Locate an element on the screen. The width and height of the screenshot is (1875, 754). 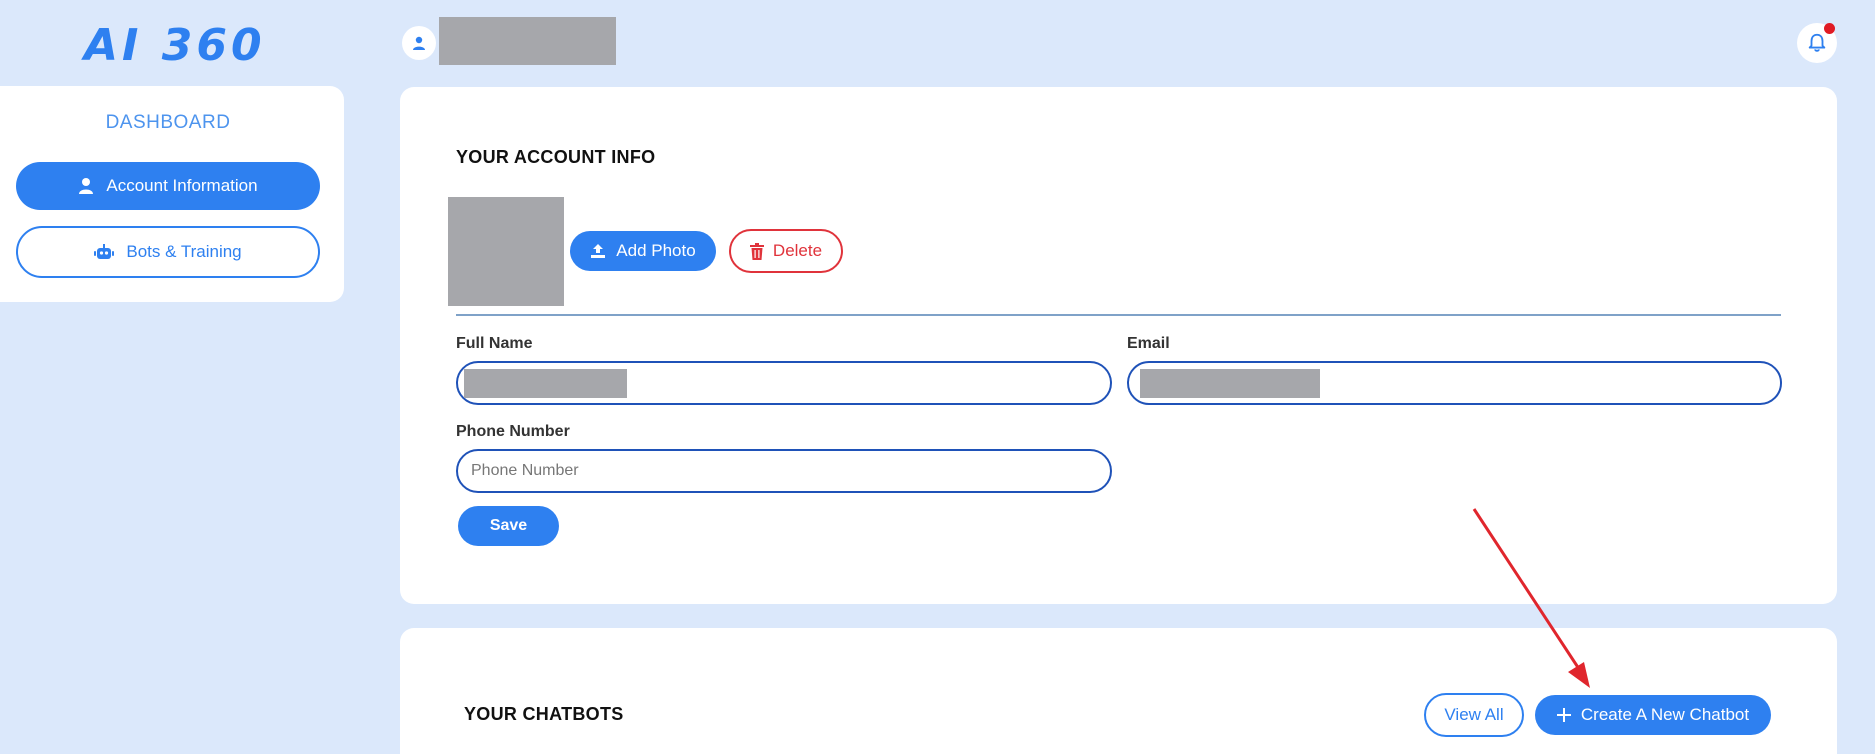
delete-photo-button: Delete is located at coordinates (786, 251).